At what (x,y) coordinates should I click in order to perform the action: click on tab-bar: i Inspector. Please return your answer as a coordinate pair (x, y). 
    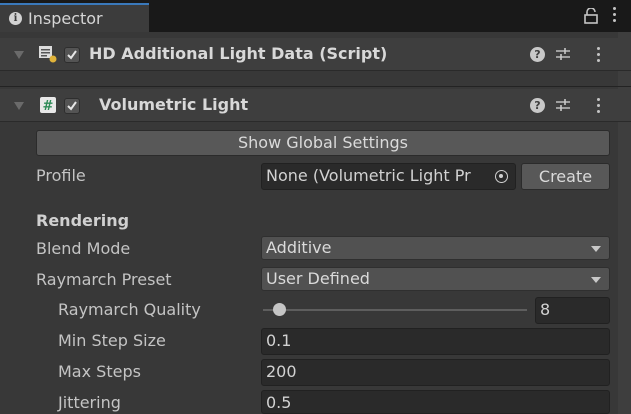
    Looking at the image, I should click on (315, 16).